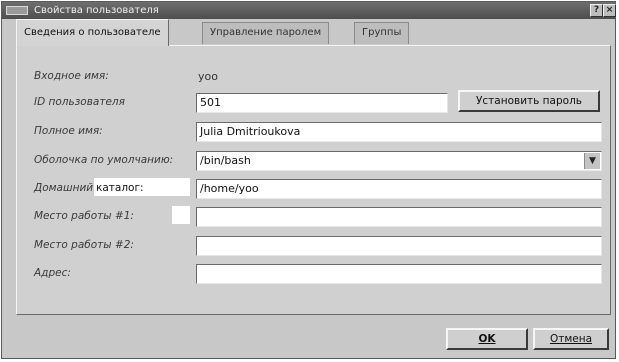  Describe the element at coordinates (399, 246) in the screenshot. I see `work2-field` at that location.